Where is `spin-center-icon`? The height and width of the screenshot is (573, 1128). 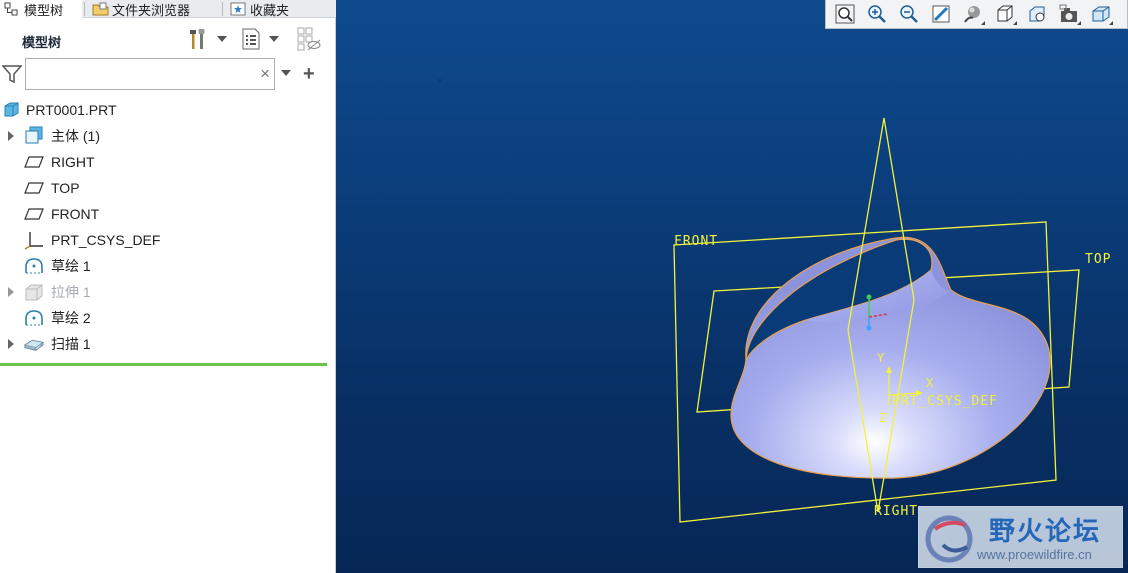 spin-center-icon is located at coordinates (1101, 14).